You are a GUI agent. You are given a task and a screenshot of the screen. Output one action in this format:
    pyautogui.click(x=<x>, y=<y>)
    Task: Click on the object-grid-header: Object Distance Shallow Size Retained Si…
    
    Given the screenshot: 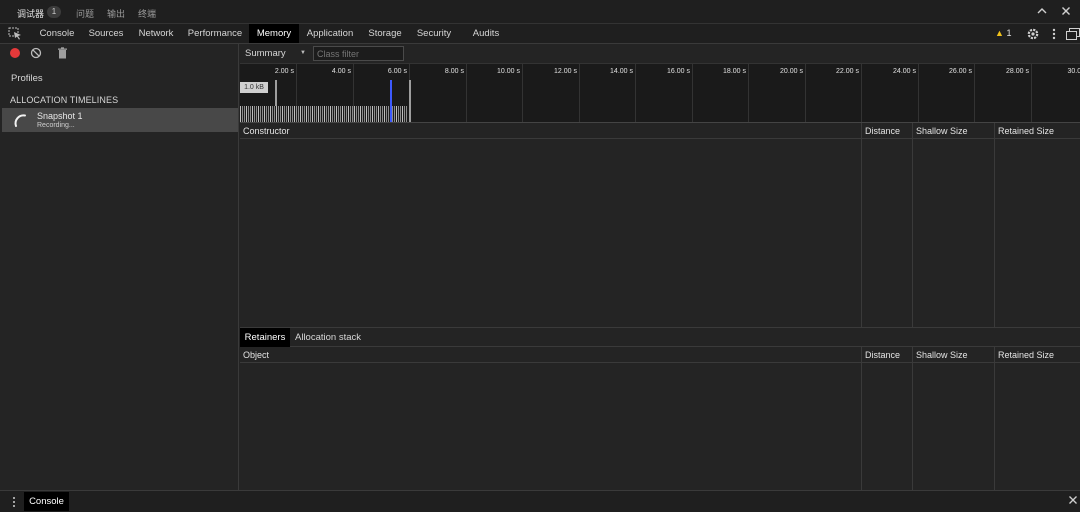 What is the action you would take?
    pyautogui.click(x=660, y=355)
    